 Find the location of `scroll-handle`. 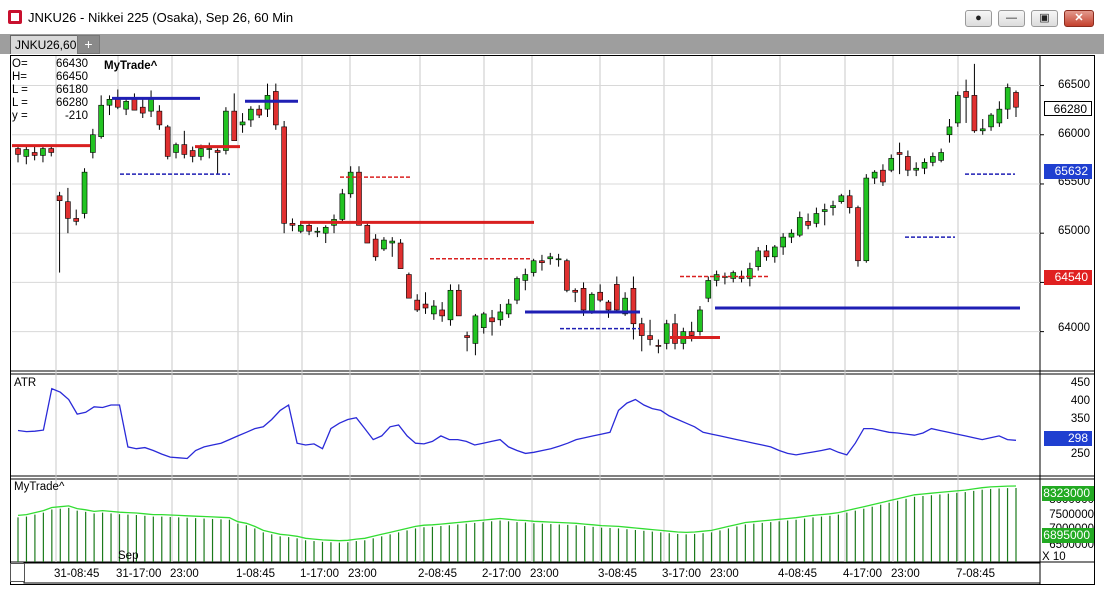

scroll-handle is located at coordinates (17, 572).